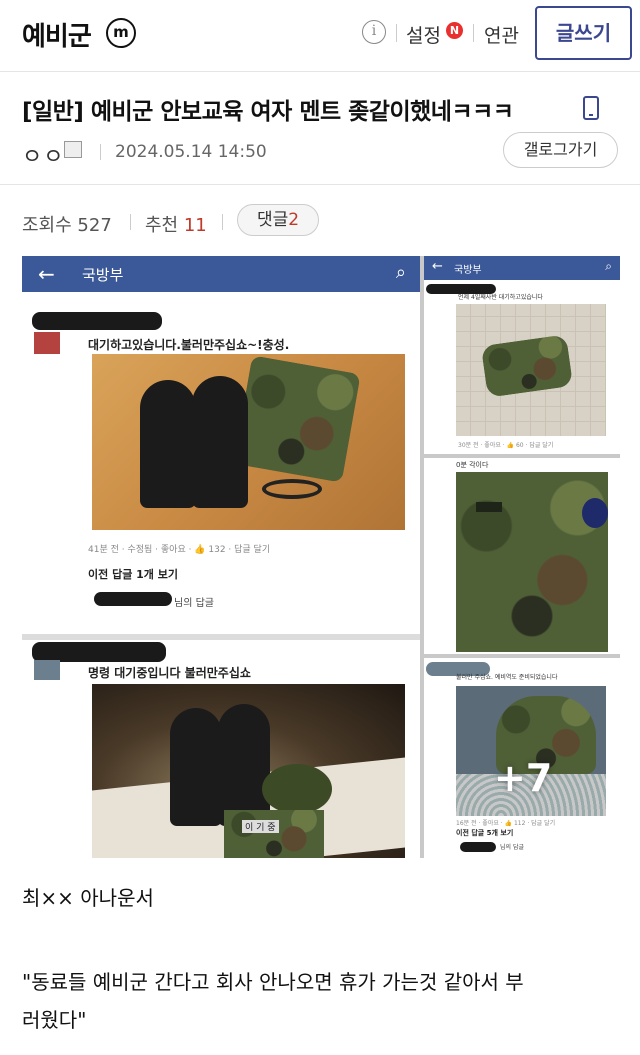 The image size is (640, 1055). What do you see at coordinates (523, 778) in the screenshot?
I see `more-photos-count: +7` at bounding box center [523, 778].